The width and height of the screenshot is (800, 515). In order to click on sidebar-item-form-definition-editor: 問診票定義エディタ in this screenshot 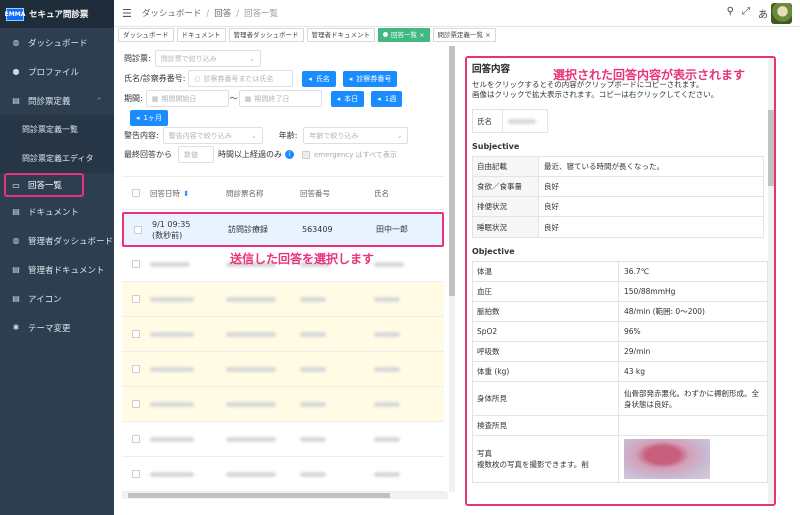, I will do `click(57, 158)`.